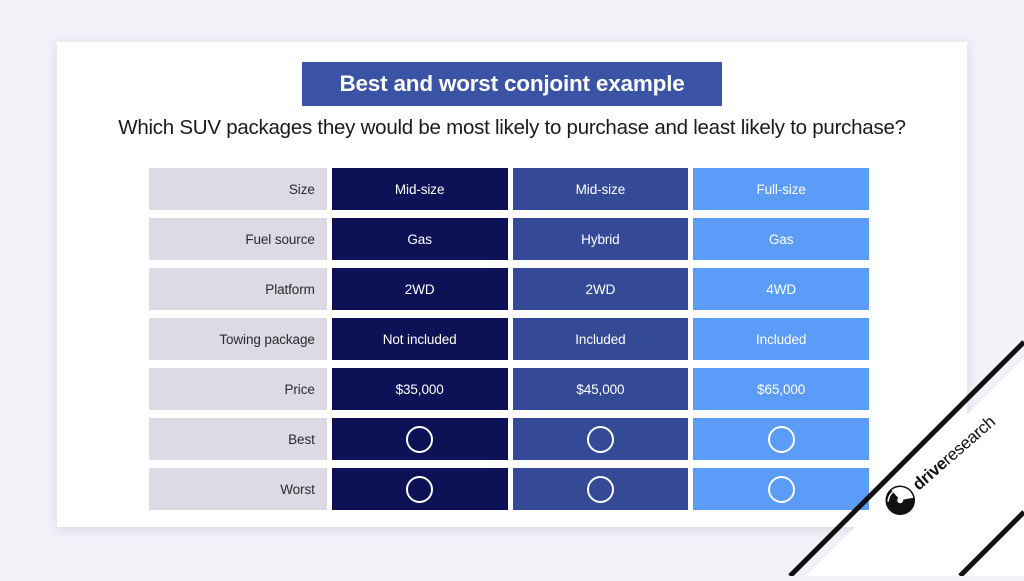 This screenshot has width=1024, height=581. Describe the element at coordinates (238, 489) in the screenshot. I see `matrix-row-label: Worst` at that location.